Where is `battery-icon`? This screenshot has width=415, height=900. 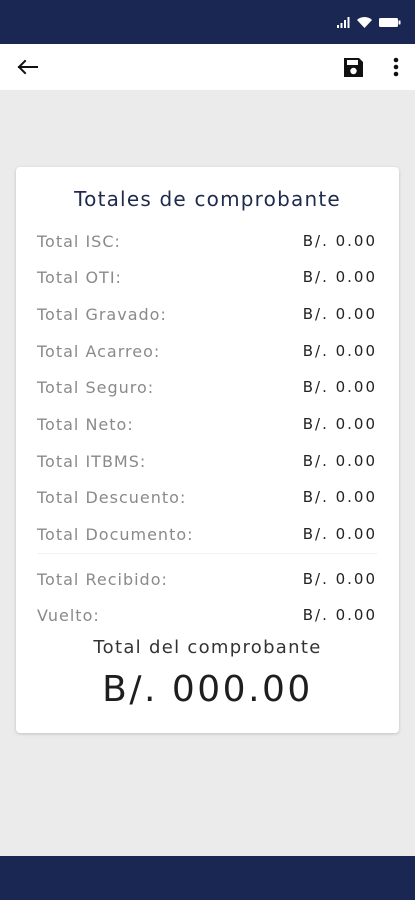 battery-icon is located at coordinates (390, 22).